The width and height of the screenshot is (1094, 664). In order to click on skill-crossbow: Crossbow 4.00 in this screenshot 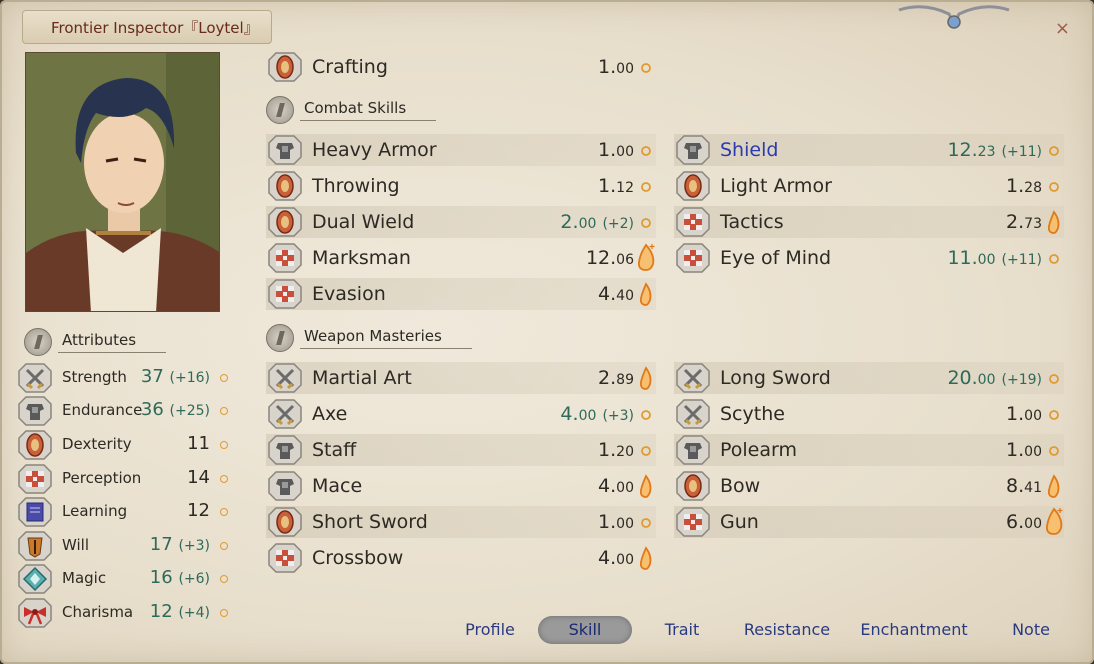, I will do `click(461, 558)`.